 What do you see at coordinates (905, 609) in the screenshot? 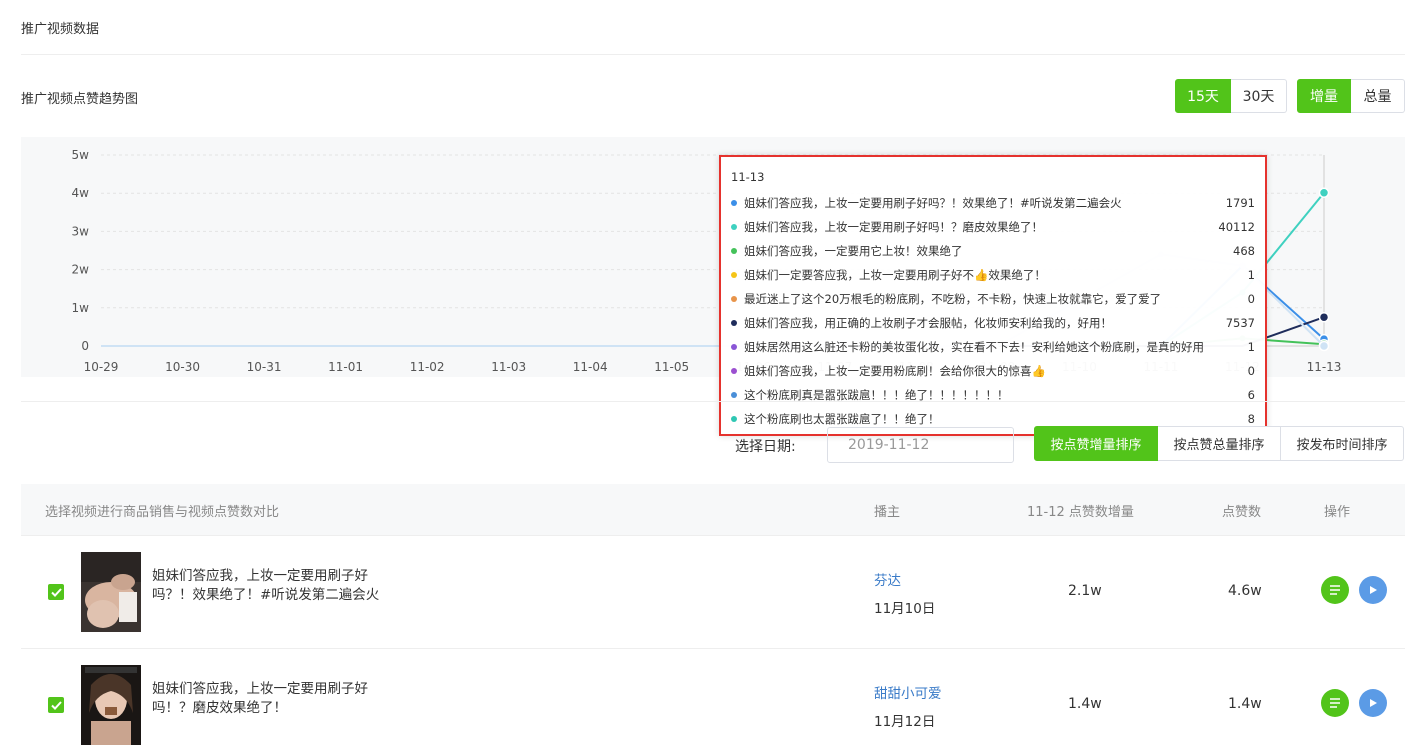
I see `publish-date: 11月10日` at bounding box center [905, 609].